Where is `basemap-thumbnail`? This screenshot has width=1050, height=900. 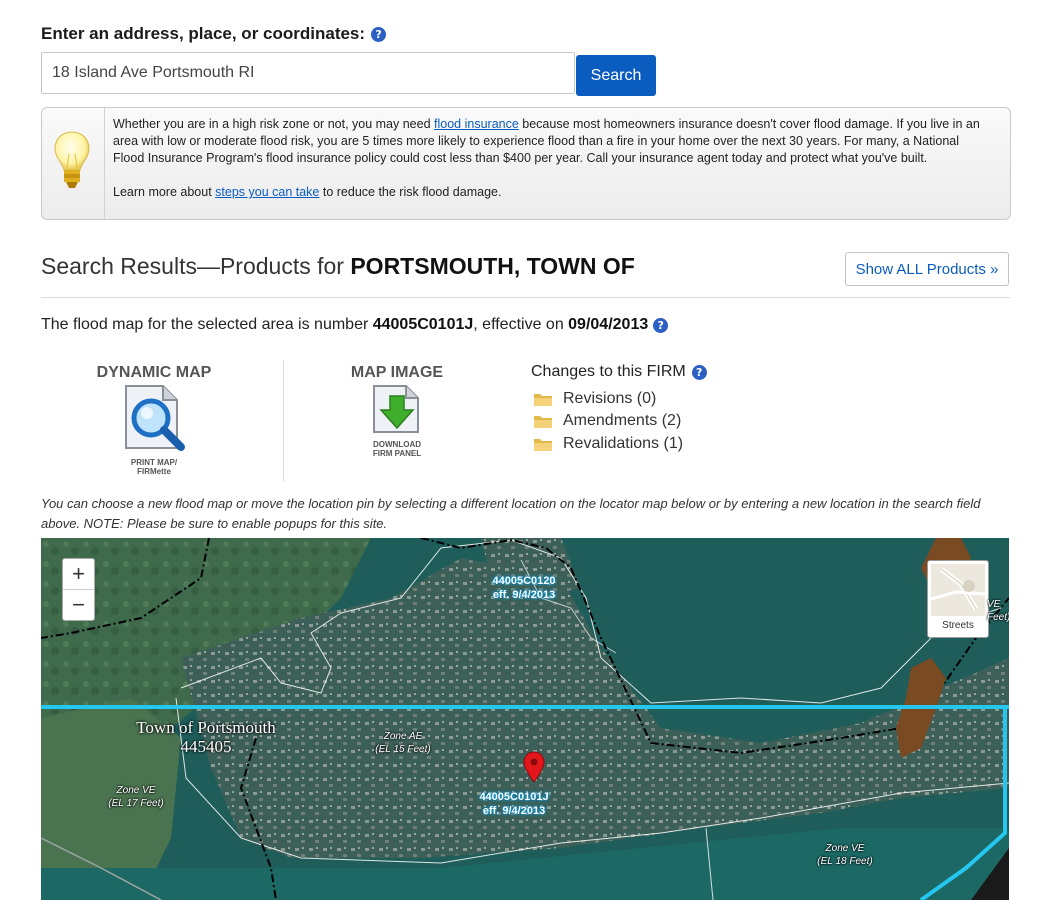
basemap-thumbnail is located at coordinates (958, 590).